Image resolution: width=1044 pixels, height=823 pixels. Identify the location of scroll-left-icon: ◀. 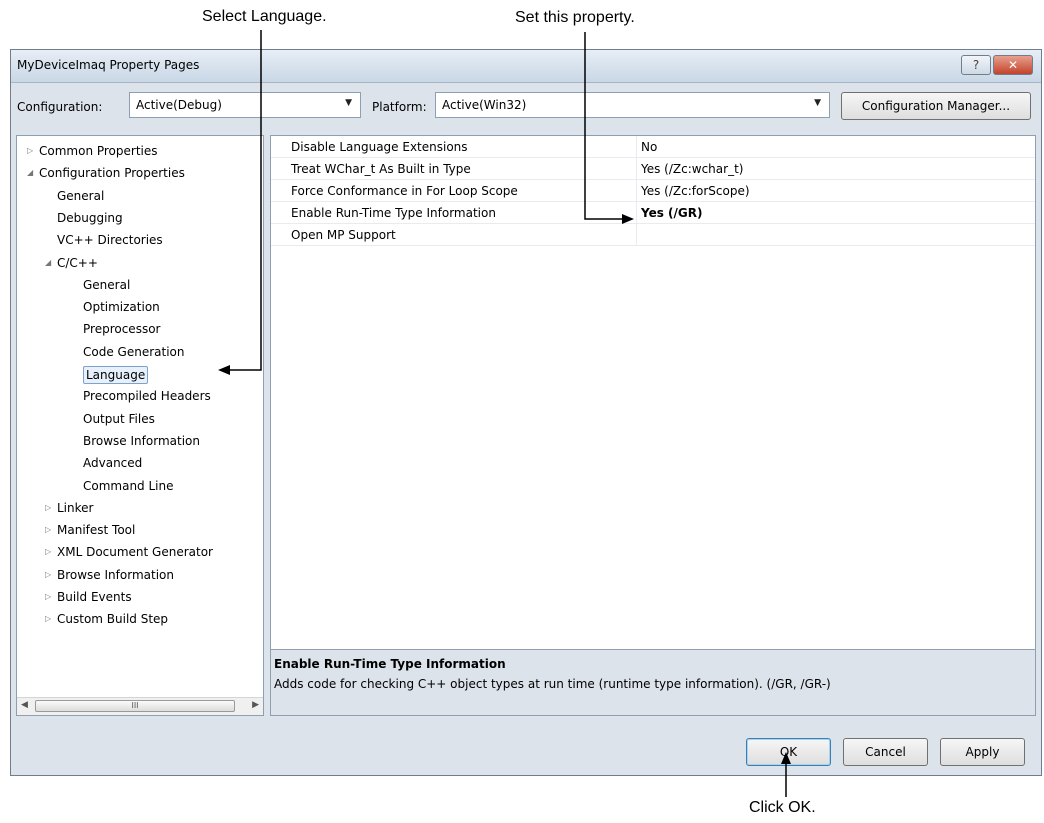
(24, 705).